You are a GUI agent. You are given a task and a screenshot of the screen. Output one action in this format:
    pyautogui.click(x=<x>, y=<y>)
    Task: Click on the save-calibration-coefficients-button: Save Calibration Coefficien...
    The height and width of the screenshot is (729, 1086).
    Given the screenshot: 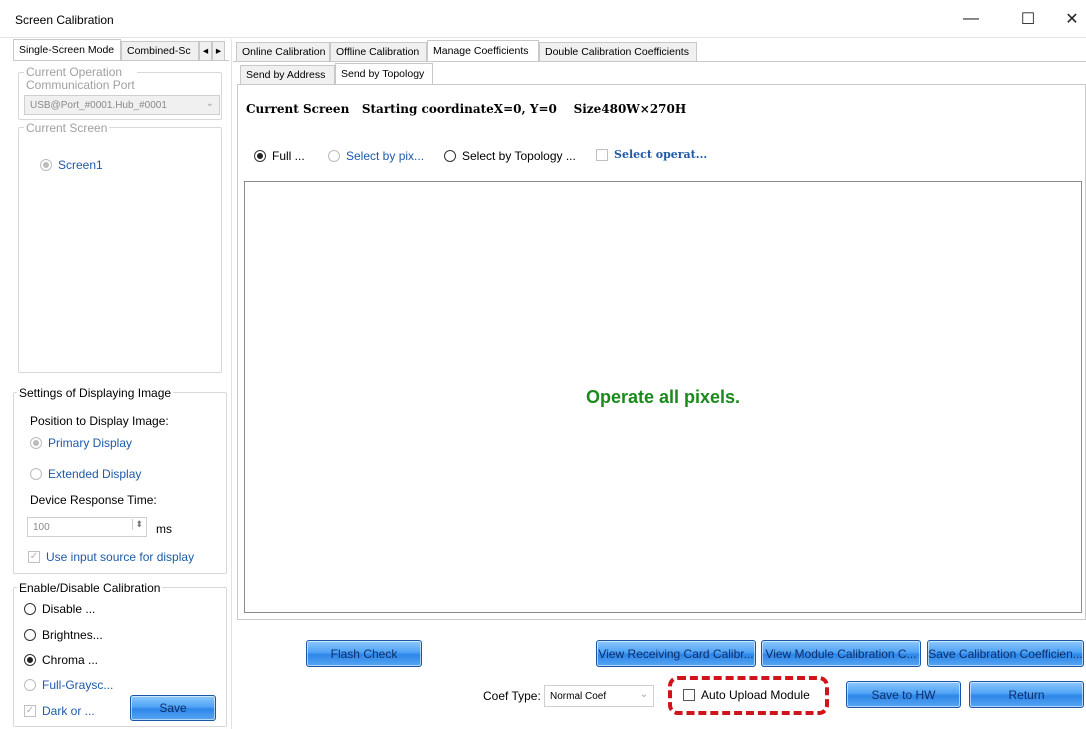 What is the action you would take?
    pyautogui.click(x=1005, y=653)
    